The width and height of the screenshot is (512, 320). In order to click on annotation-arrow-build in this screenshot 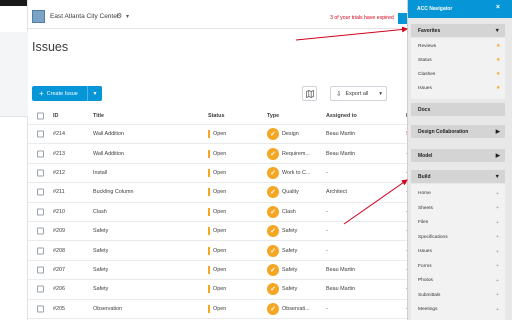, I will do `click(375, 202)`.